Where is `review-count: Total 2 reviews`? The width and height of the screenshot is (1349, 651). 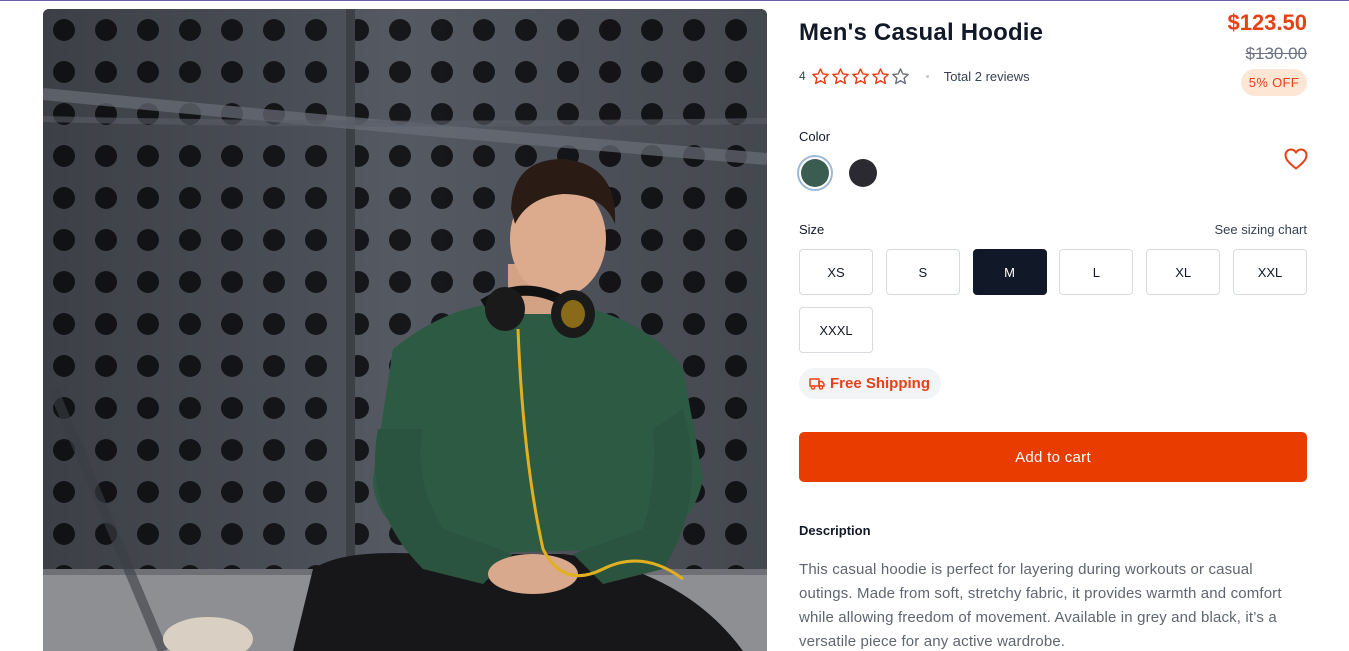 review-count: Total 2 reviews is located at coordinates (987, 76).